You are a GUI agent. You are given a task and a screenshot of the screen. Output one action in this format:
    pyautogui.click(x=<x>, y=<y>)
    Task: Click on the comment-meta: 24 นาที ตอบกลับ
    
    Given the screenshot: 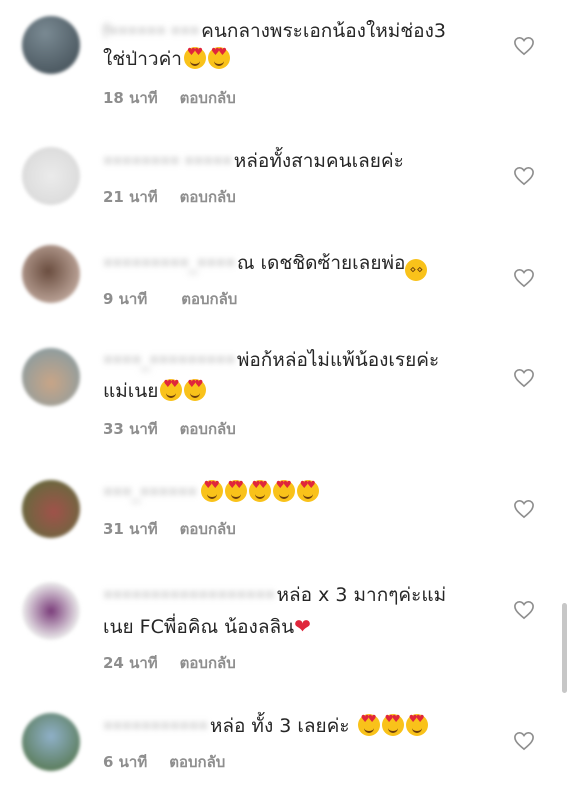 What is the action you would take?
    pyautogui.click(x=169, y=663)
    